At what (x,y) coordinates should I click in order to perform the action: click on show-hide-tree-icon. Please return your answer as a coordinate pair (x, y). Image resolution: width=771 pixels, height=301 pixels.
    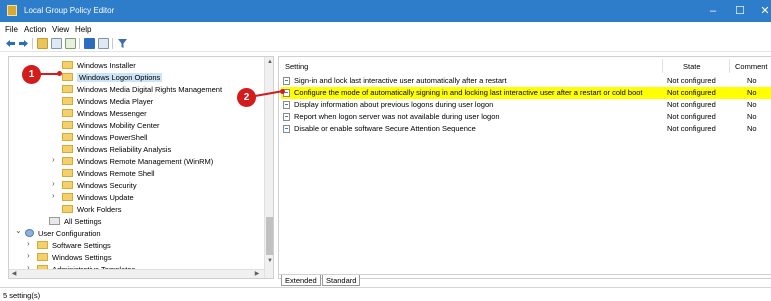
    Looking at the image, I should click on (56, 43).